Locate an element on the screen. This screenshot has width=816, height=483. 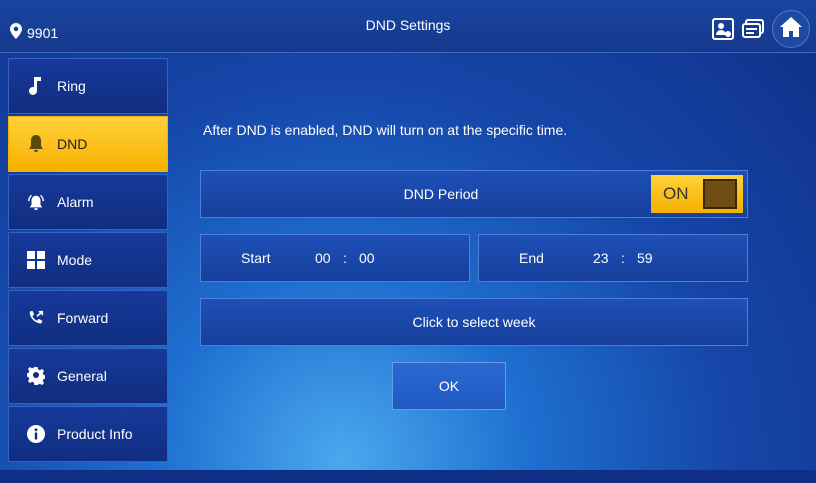
dnd-period-row: DND Period ON is located at coordinates (474, 194).